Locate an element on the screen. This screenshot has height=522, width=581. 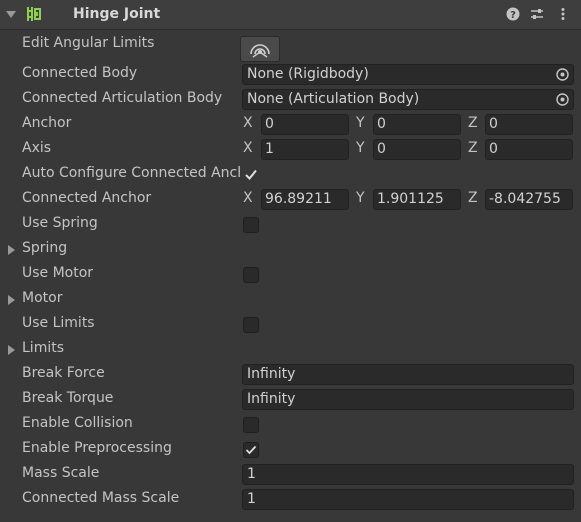
preset-icon is located at coordinates (537, 14).